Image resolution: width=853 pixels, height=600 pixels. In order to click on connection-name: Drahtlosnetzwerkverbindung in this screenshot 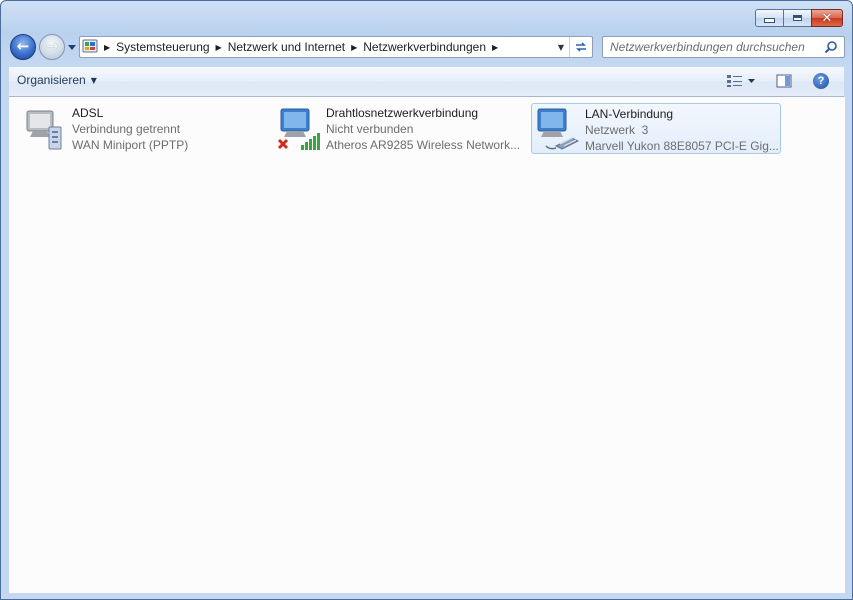, I will do `click(402, 113)`.